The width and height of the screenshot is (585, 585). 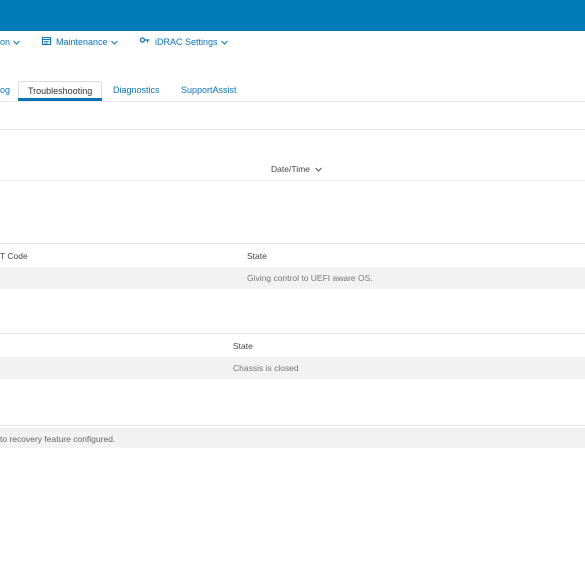 What do you see at coordinates (209, 90) in the screenshot?
I see `tab-supportassist: SupportAssist` at bounding box center [209, 90].